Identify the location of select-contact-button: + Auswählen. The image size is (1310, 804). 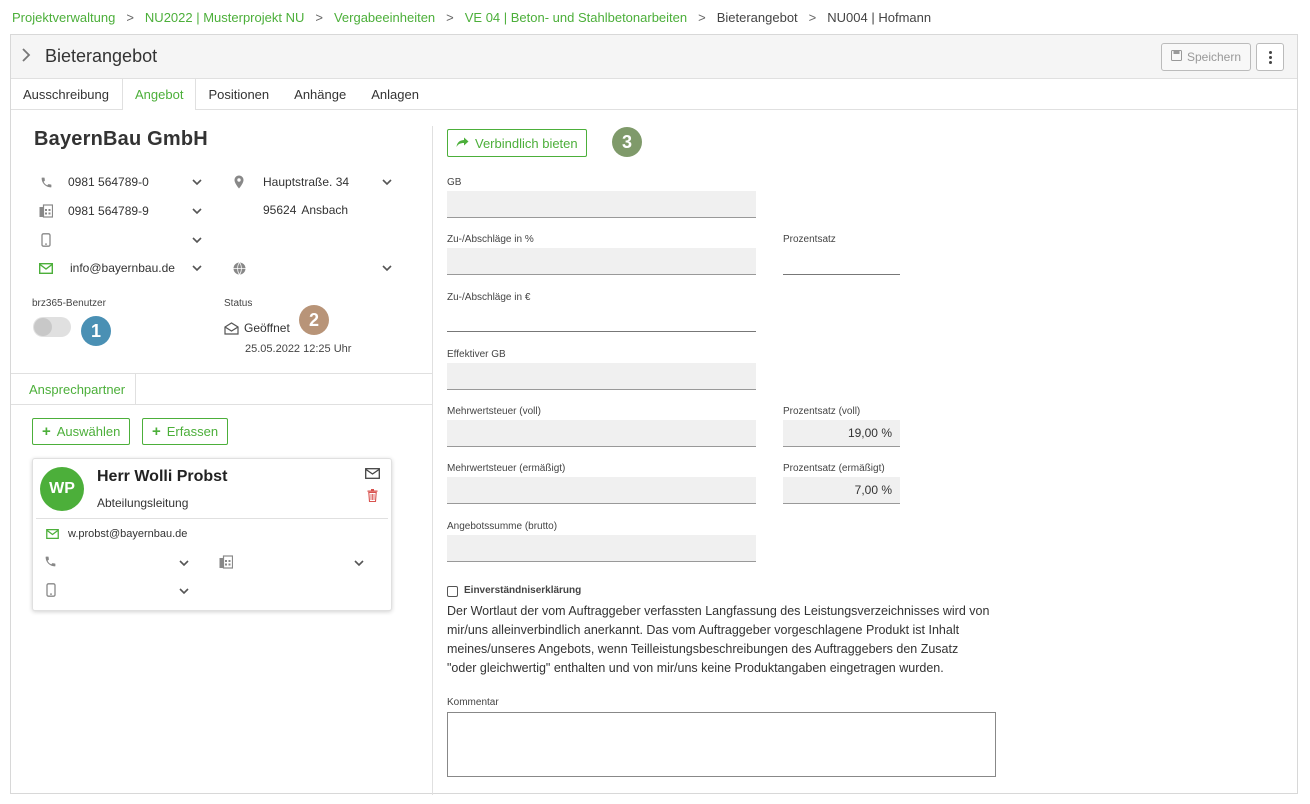
(81, 431).